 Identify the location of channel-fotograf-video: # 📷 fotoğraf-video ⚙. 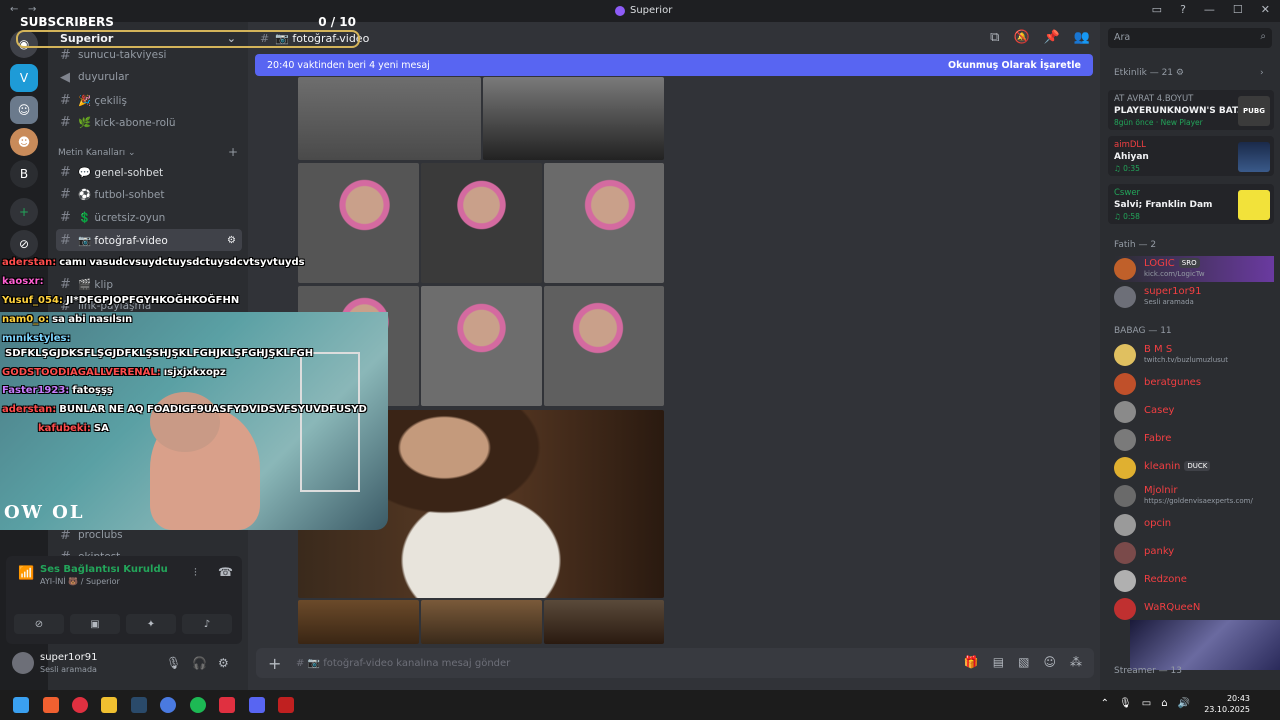
(149, 240).